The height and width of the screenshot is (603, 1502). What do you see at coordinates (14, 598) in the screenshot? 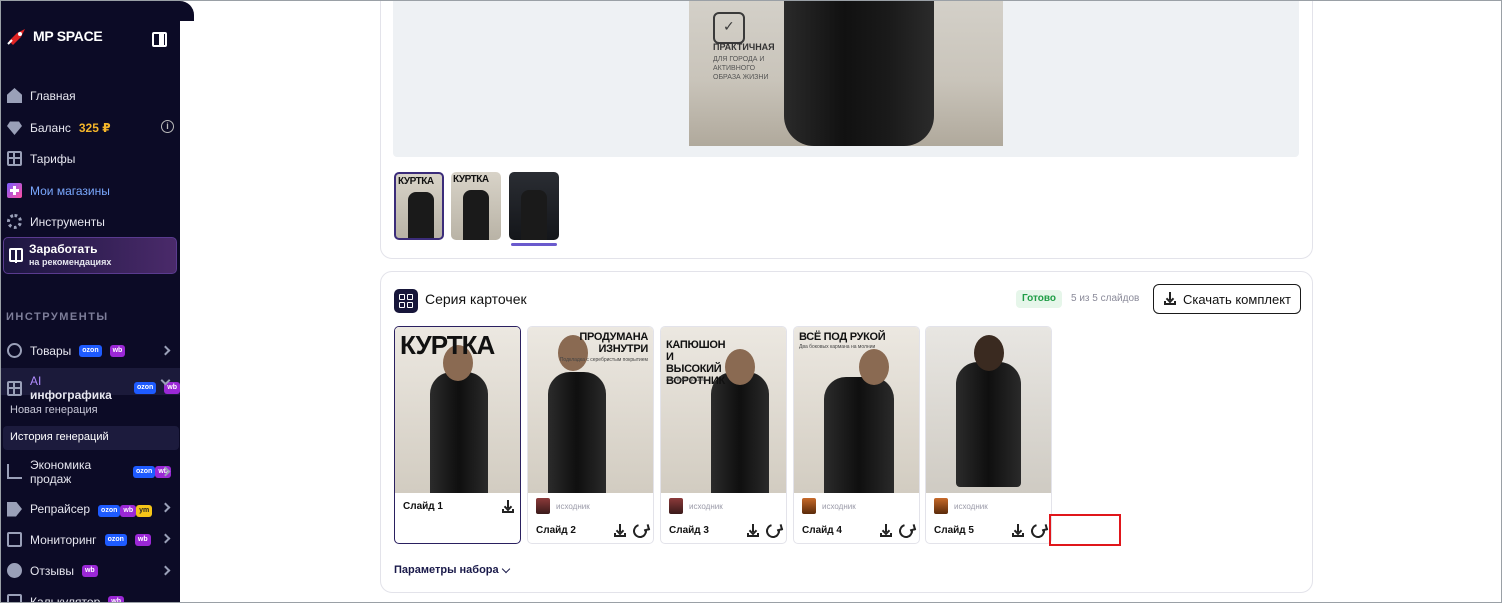
I see `calculator-icon` at bounding box center [14, 598].